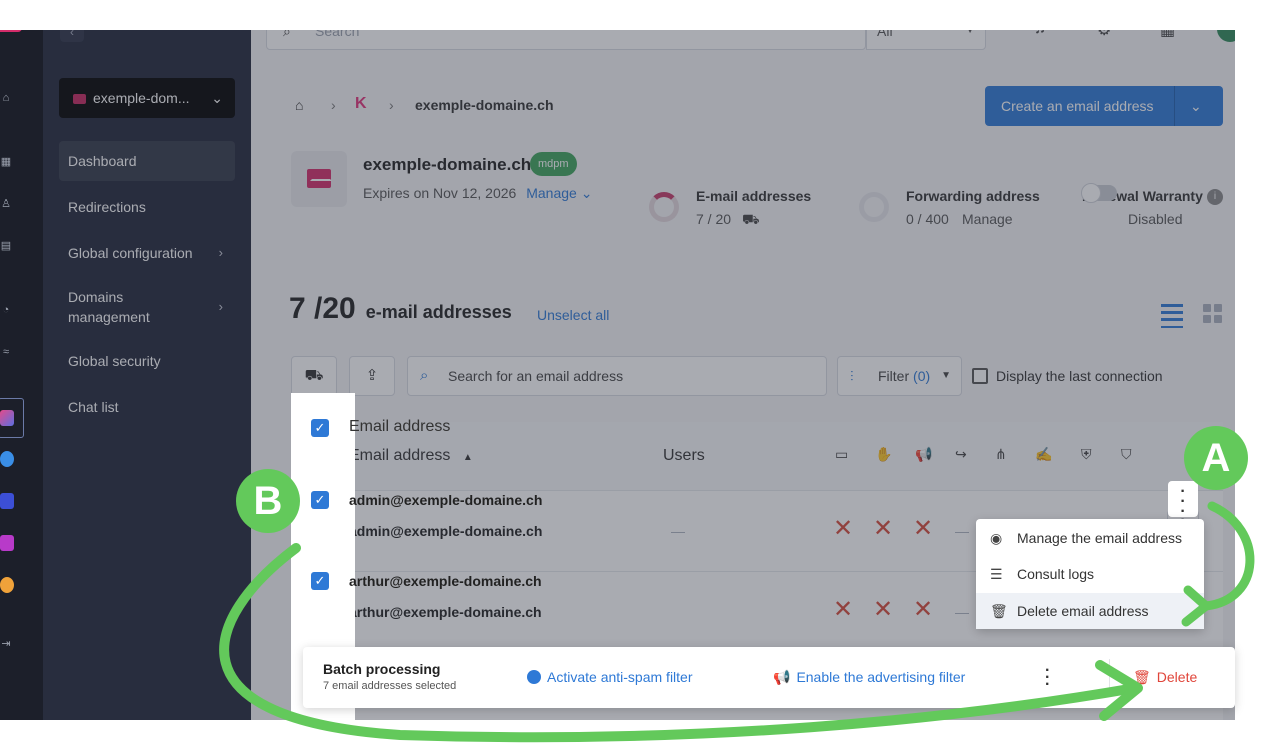 Image resolution: width=1265 pixels, height=750 pixels. What do you see at coordinates (446, 500) in the screenshot?
I see `row-email-highlight: admin@exemple-domaine.ch` at bounding box center [446, 500].